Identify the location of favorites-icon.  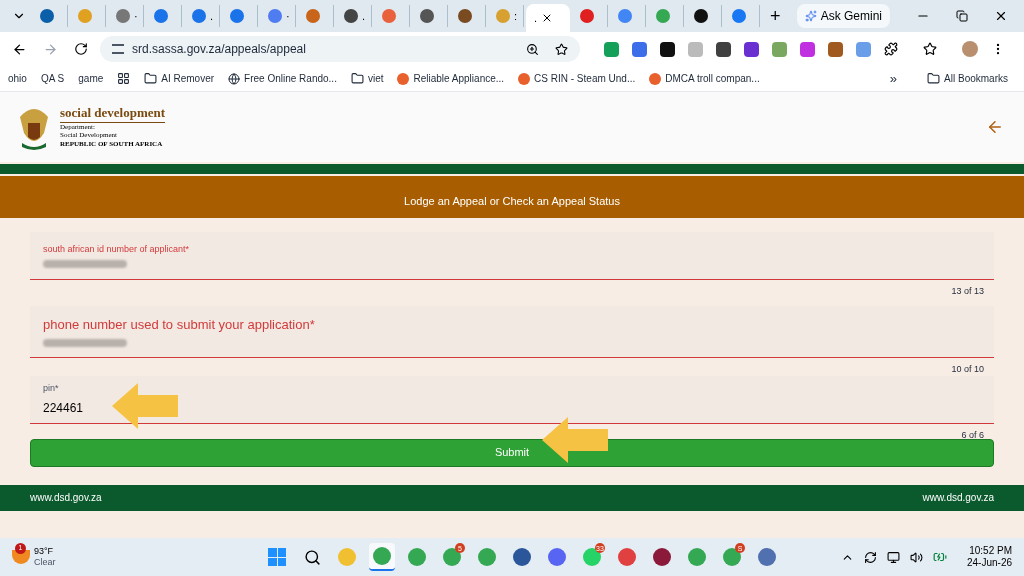
(930, 49).